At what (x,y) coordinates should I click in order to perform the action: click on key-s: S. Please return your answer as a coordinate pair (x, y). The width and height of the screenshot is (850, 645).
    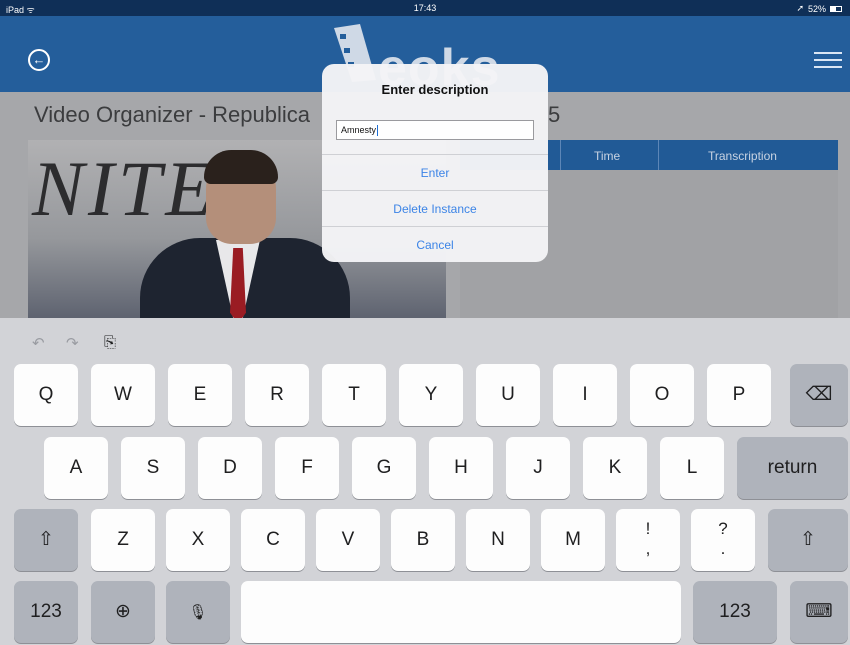
    Looking at the image, I should click on (153, 468).